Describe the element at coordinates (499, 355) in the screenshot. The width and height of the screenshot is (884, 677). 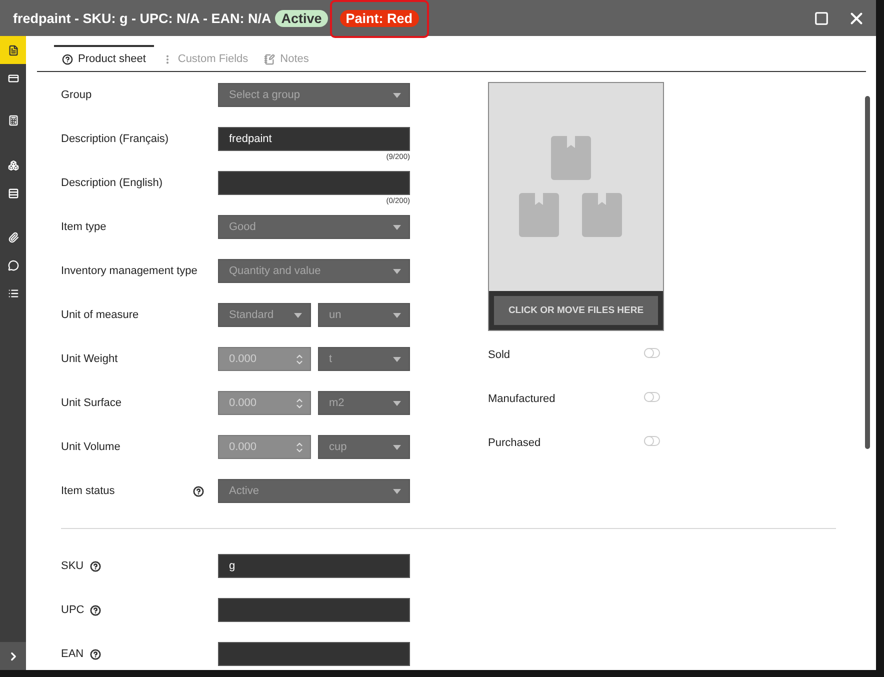
I see `toggle-label: Sold` at that location.